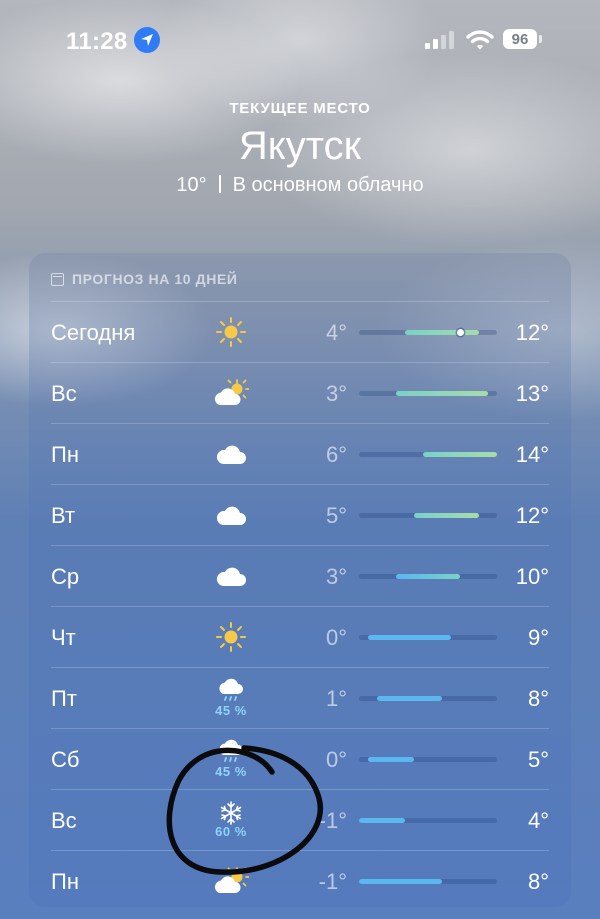  Describe the element at coordinates (65, 759) in the screenshot. I see `forecast-day: Сб` at that location.